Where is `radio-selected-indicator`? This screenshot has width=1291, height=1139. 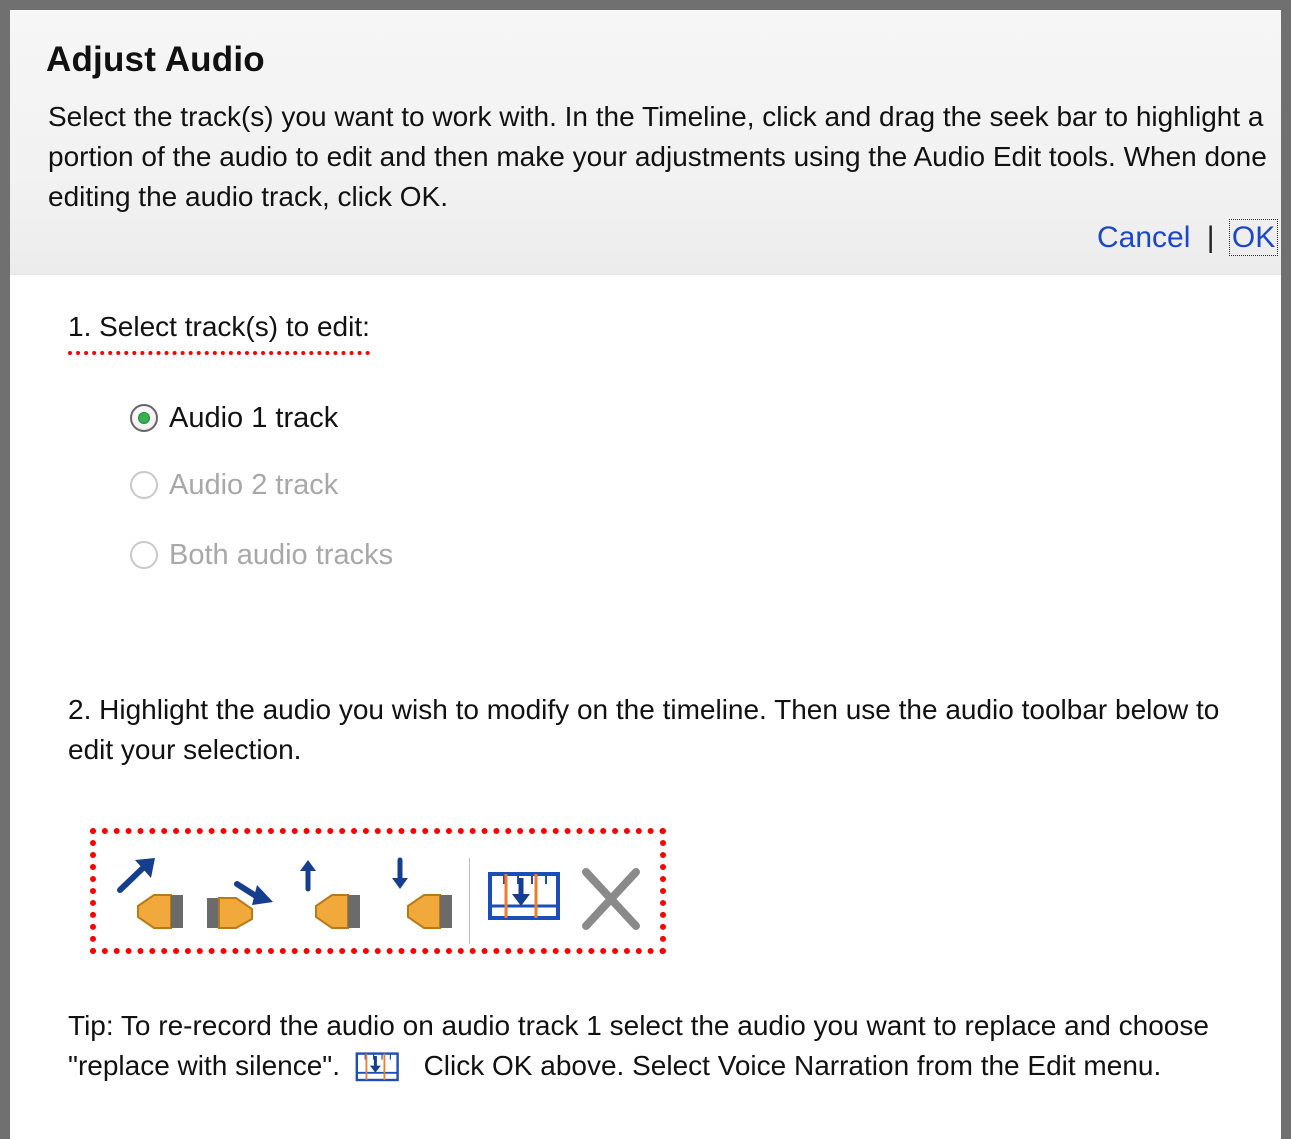
radio-selected-indicator is located at coordinates (144, 418).